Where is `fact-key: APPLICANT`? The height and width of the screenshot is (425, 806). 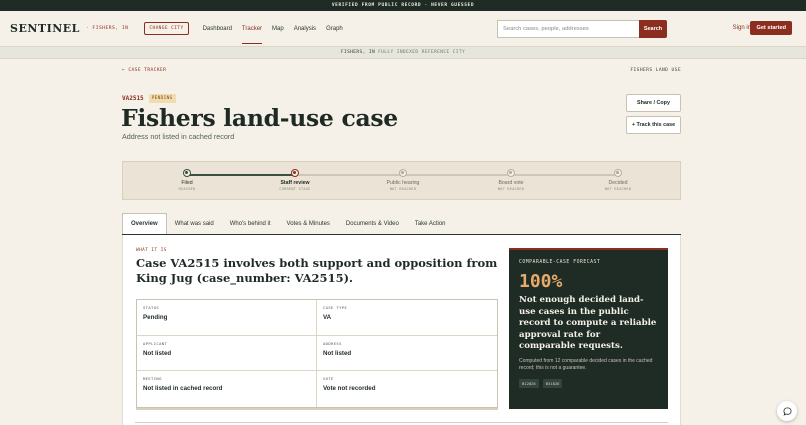 fact-key: APPLICANT is located at coordinates (155, 343).